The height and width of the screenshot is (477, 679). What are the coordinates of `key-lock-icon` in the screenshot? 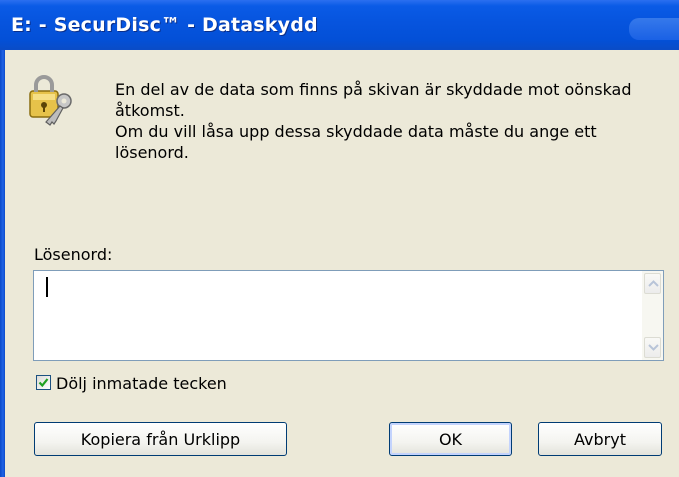 It's located at (53, 102).